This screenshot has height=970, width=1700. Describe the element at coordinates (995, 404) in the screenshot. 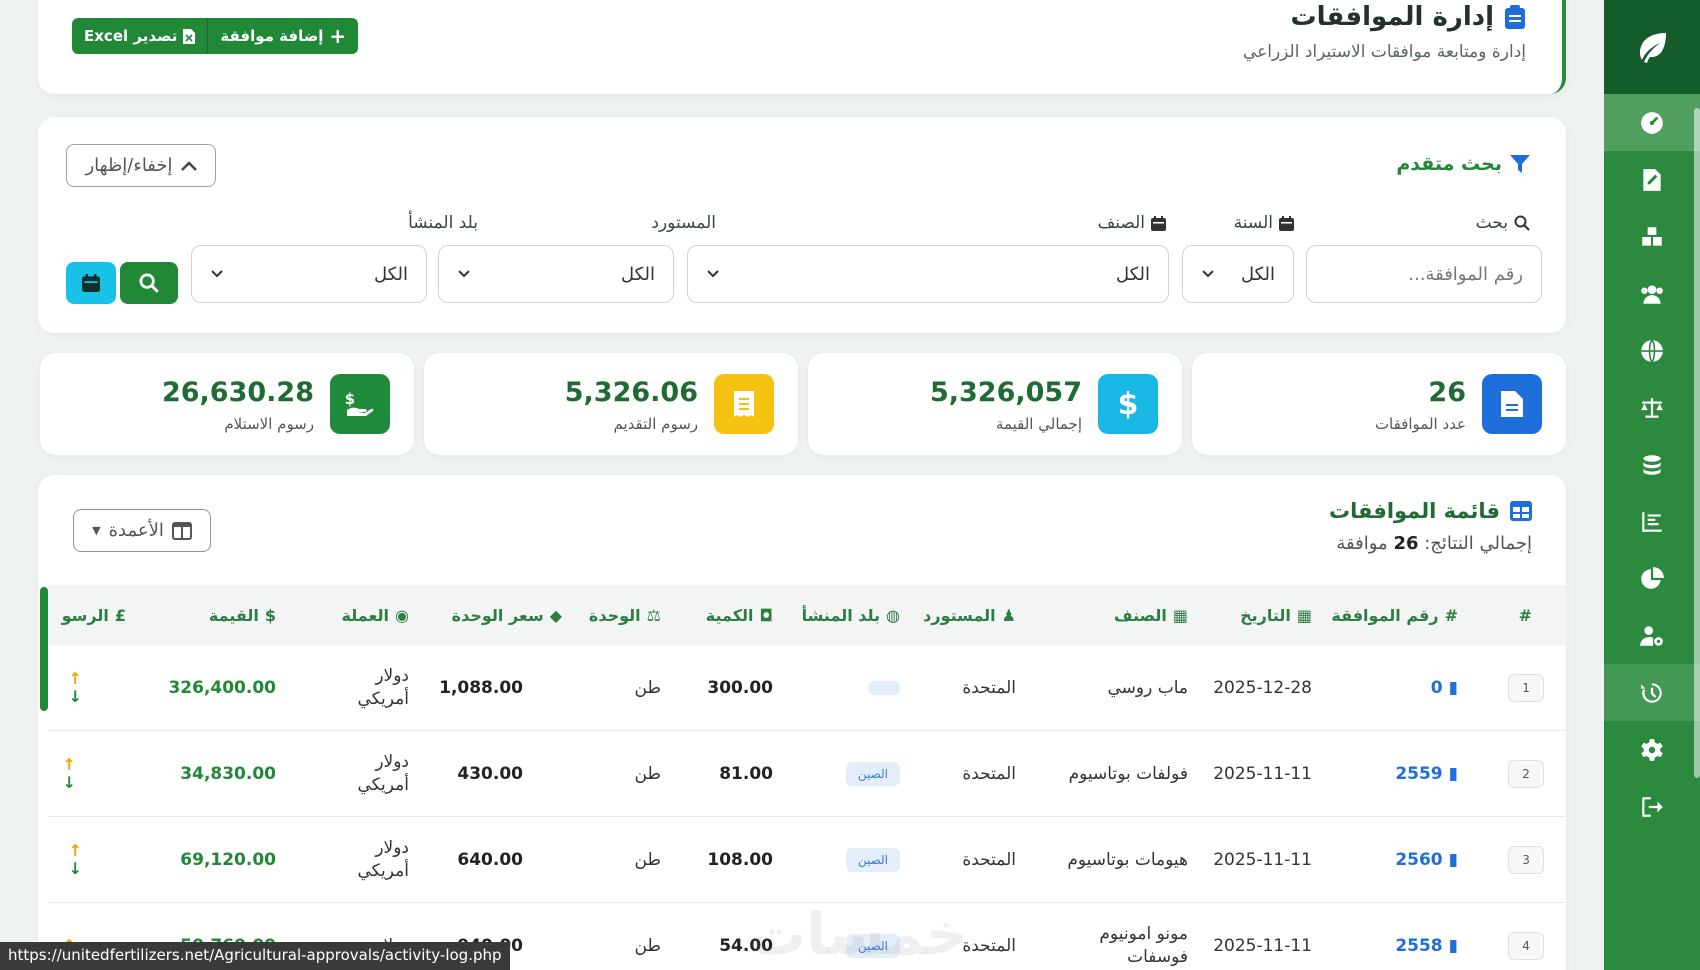

I see `stat-card-total-value: $ 5,326,057 إجمالي القيمة` at that location.